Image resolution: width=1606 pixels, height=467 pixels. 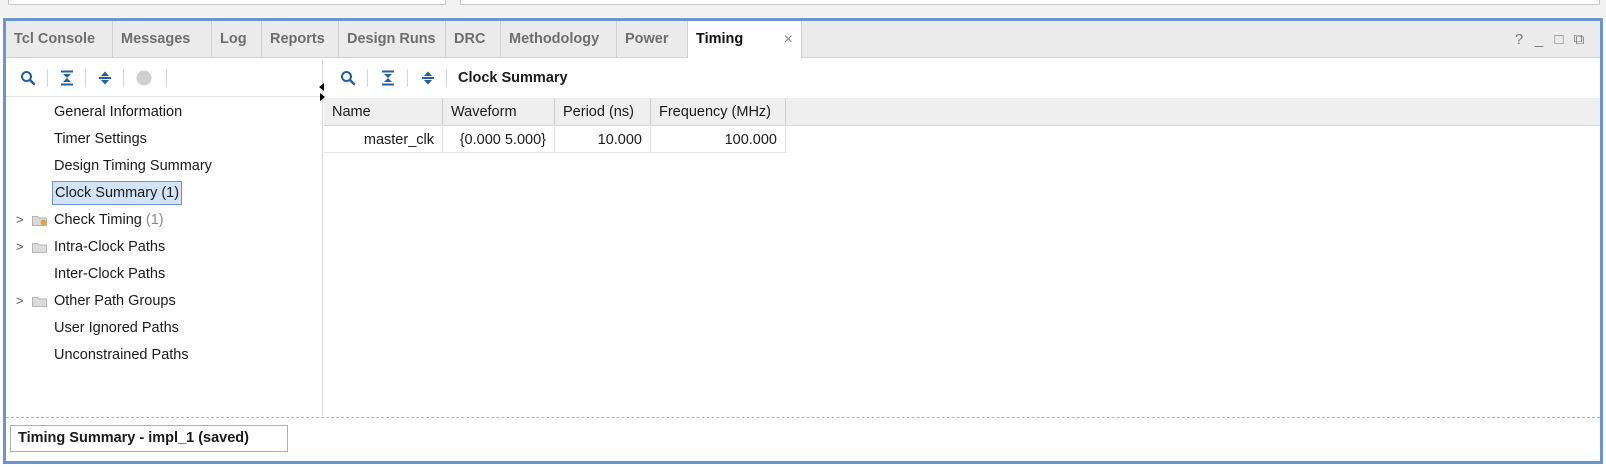 I want to click on tree-item-label: General Information, so click(x=118, y=112).